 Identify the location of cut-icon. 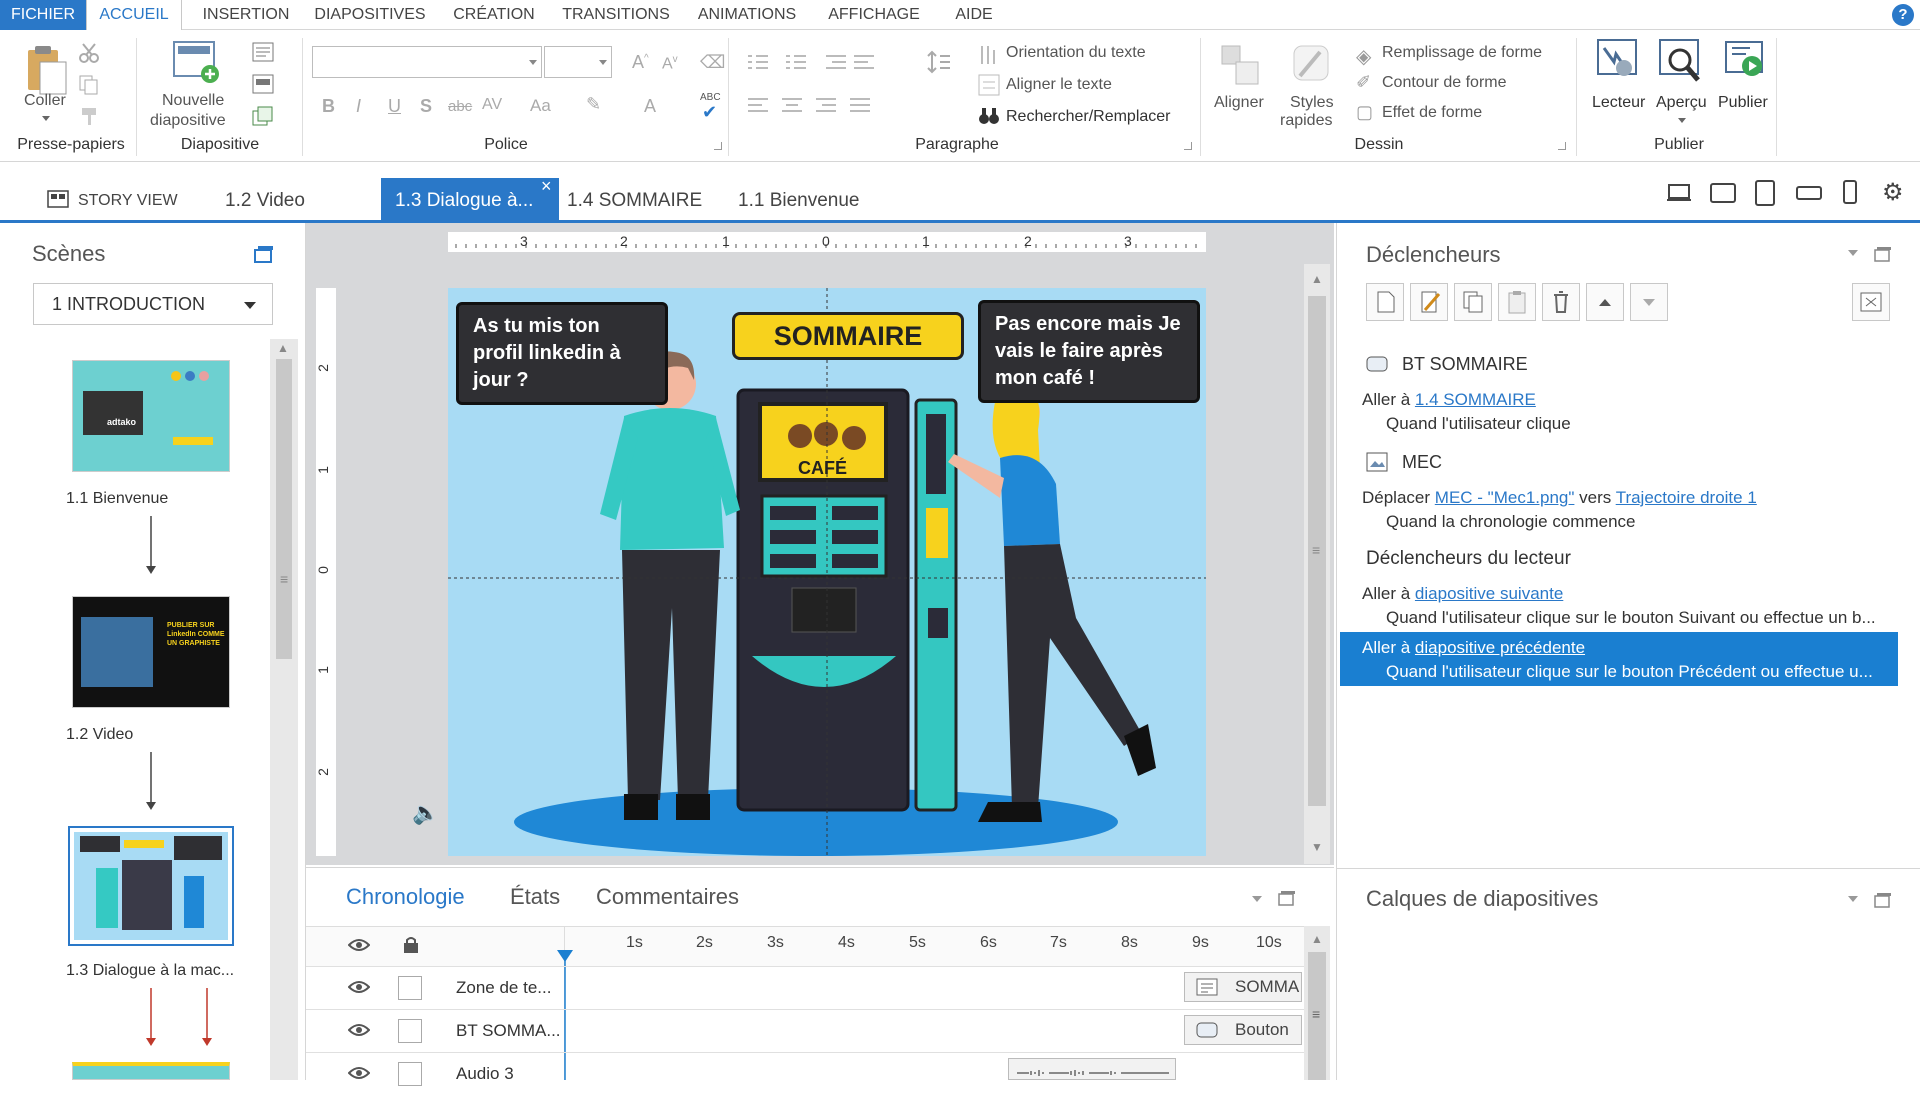
(89, 53).